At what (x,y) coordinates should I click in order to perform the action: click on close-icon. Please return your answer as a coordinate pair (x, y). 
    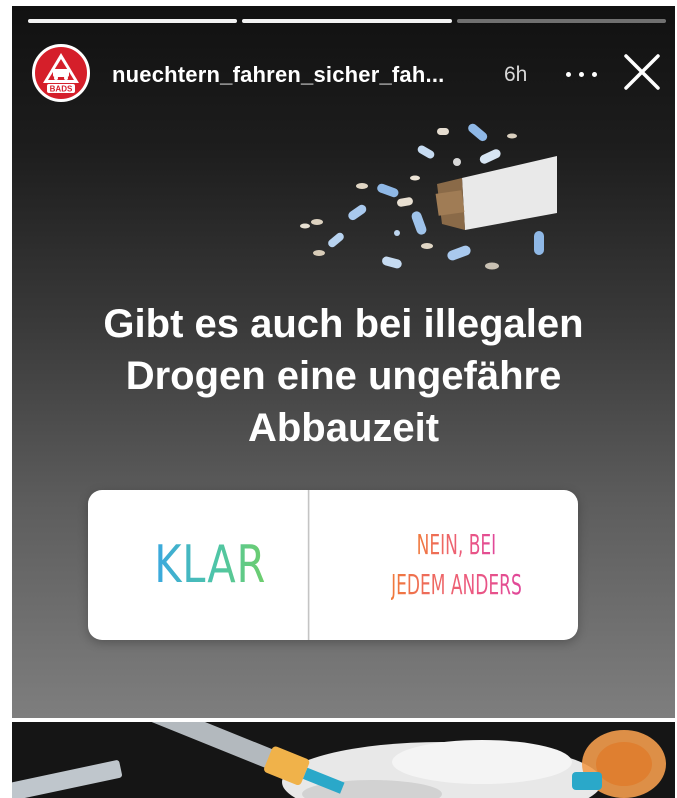
    Looking at the image, I should click on (642, 72).